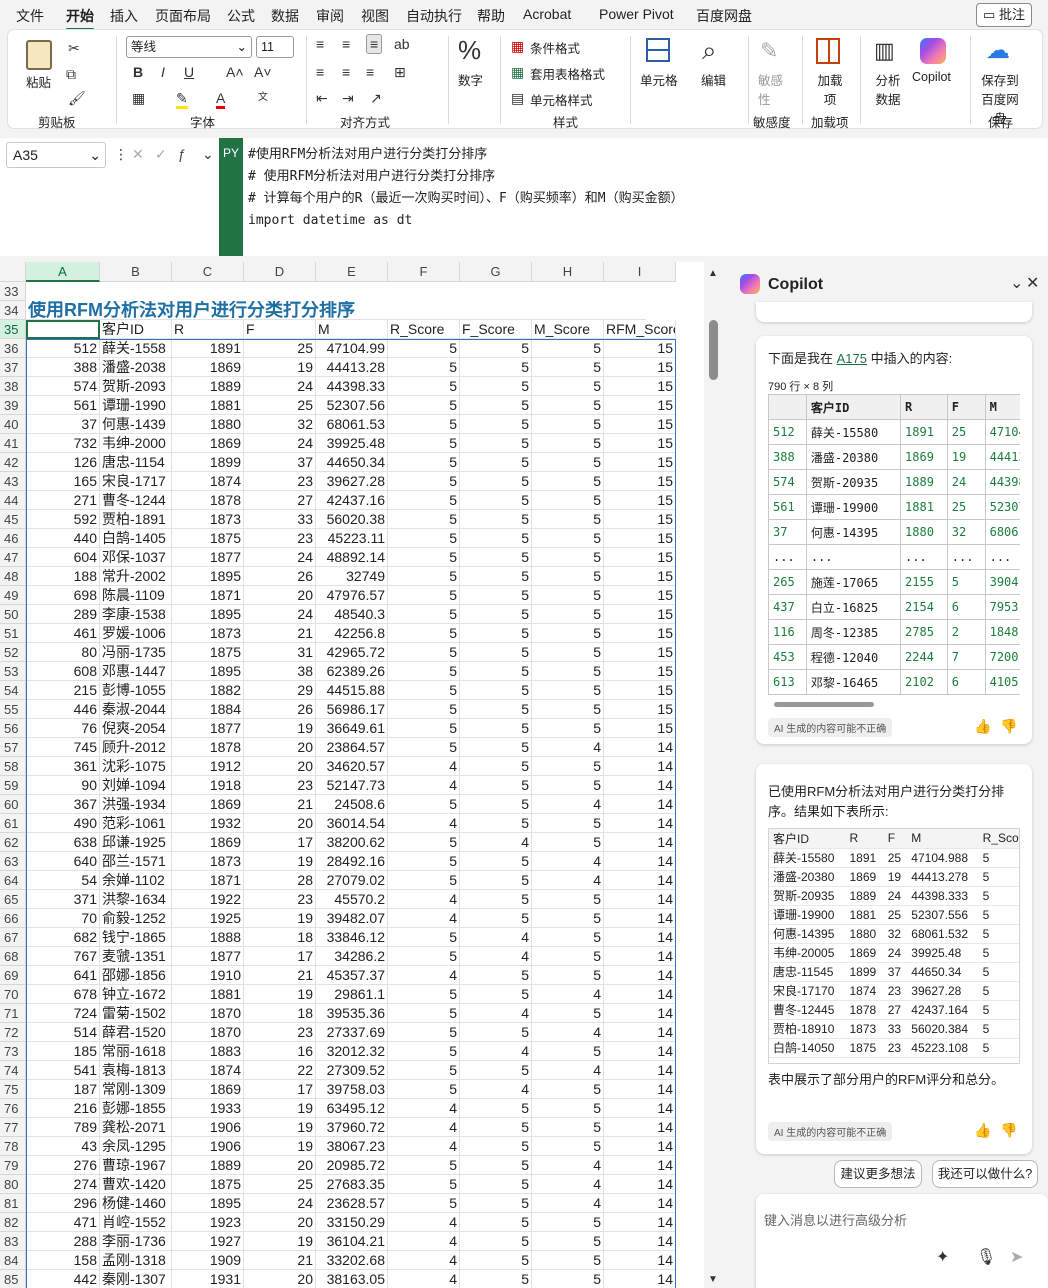 The width and height of the screenshot is (1048, 1288). I want to click on data-cell: 钱宁-1865, so click(136, 937).